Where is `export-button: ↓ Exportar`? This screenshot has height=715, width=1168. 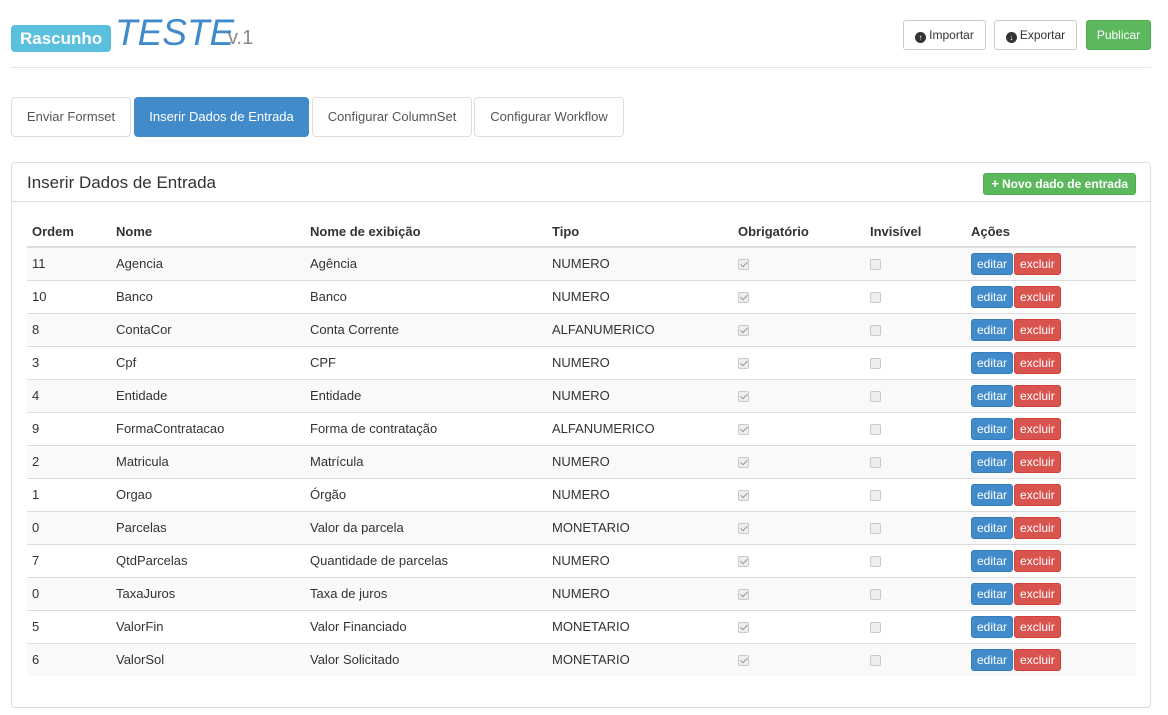 export-button: ↓ Exportar is located at coordinates (1035, 35).